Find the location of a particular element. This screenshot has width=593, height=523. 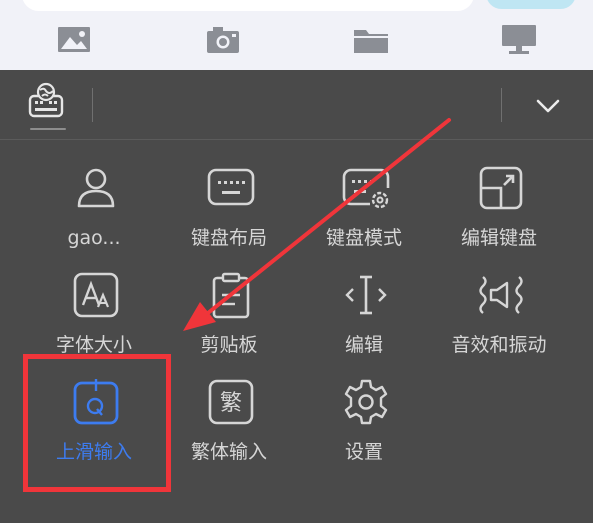

keyboard-globe-icon is located at coordinates (46, 102).